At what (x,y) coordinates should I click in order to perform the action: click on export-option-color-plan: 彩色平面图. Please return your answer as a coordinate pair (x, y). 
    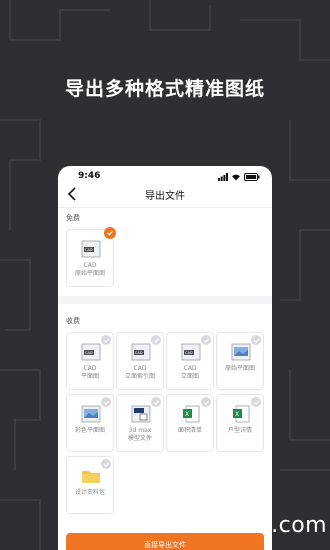
    Looking at the image, I should click on (90, 423).